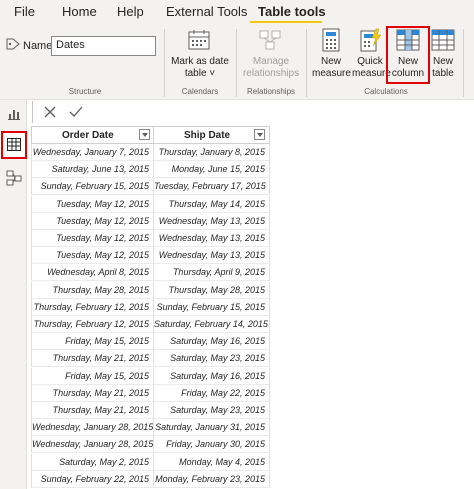 This screenshot has height=489, width=474. I want to click on new-column-highlight, so click(408, 55).